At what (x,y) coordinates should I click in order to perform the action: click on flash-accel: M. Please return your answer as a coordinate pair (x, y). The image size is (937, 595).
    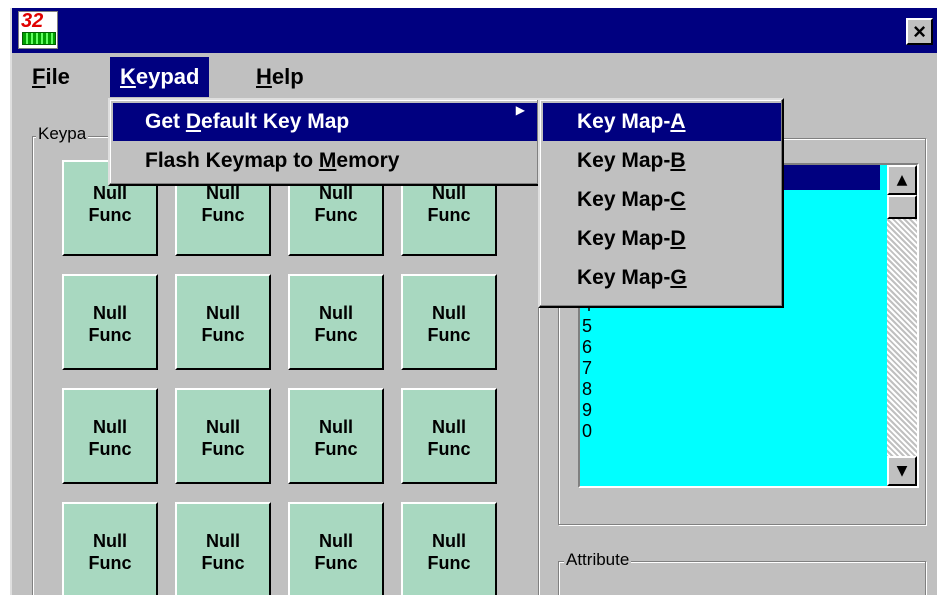
    Looking at the image, I should click on (327, 160).